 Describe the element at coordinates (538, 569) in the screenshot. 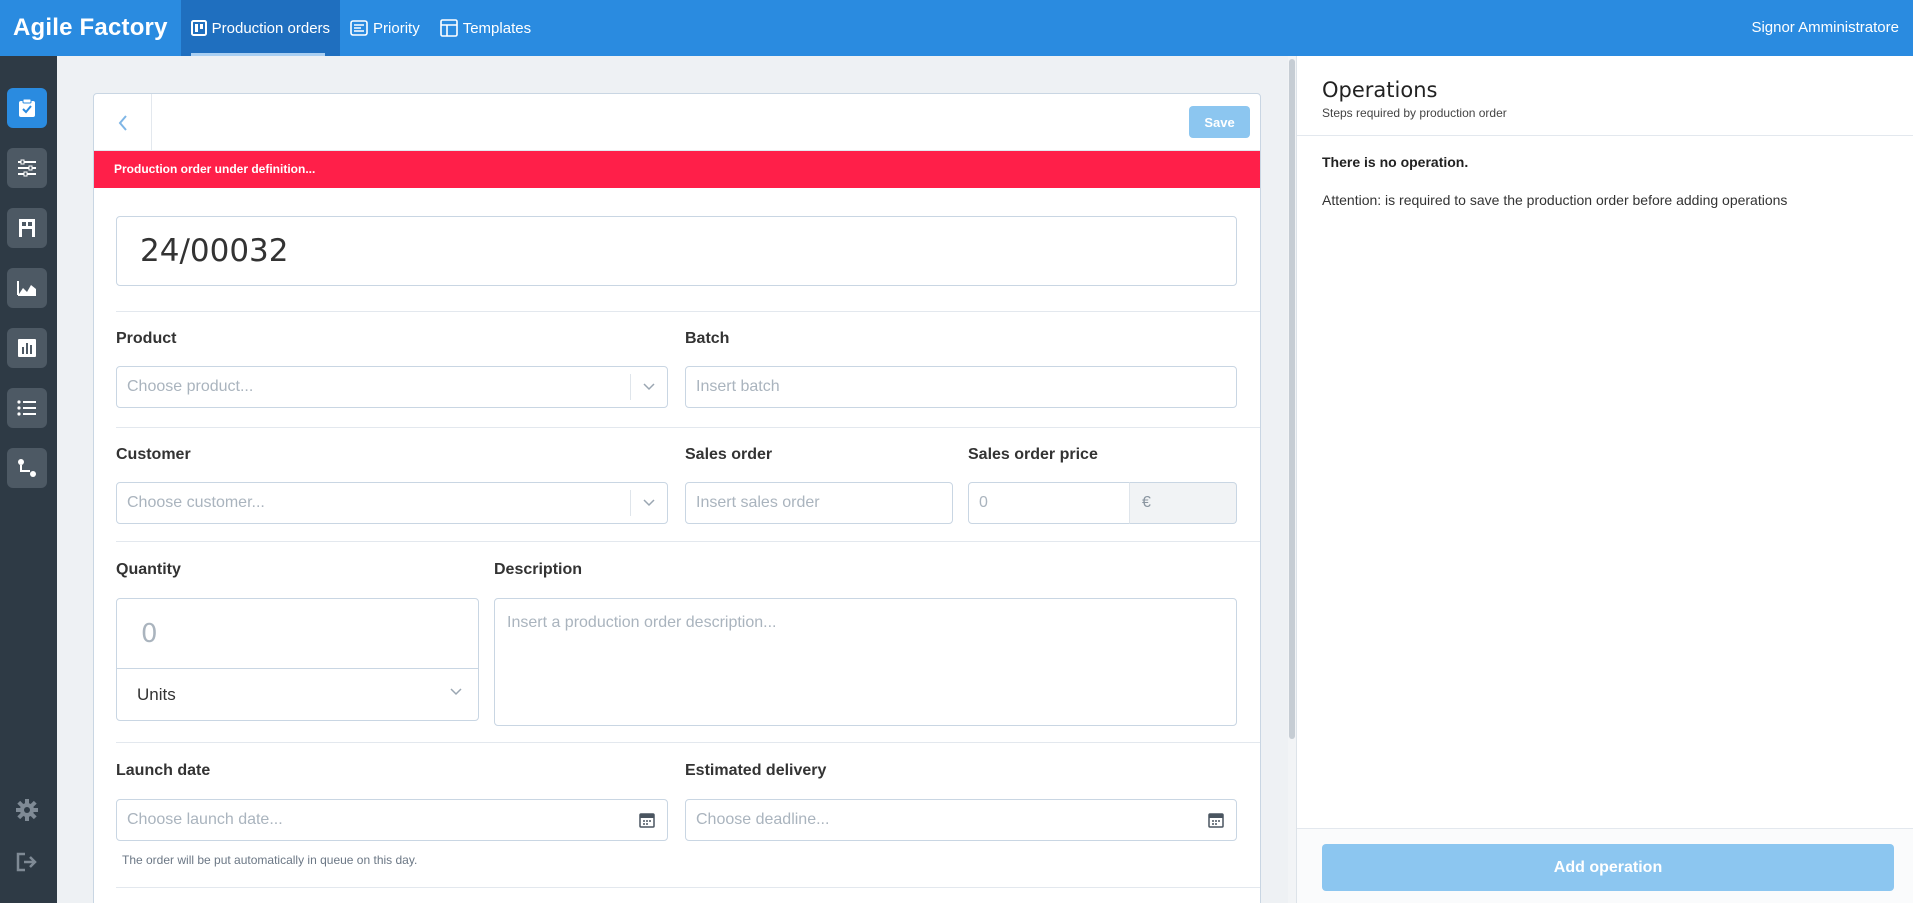

I see `description-label: Description` at that location.